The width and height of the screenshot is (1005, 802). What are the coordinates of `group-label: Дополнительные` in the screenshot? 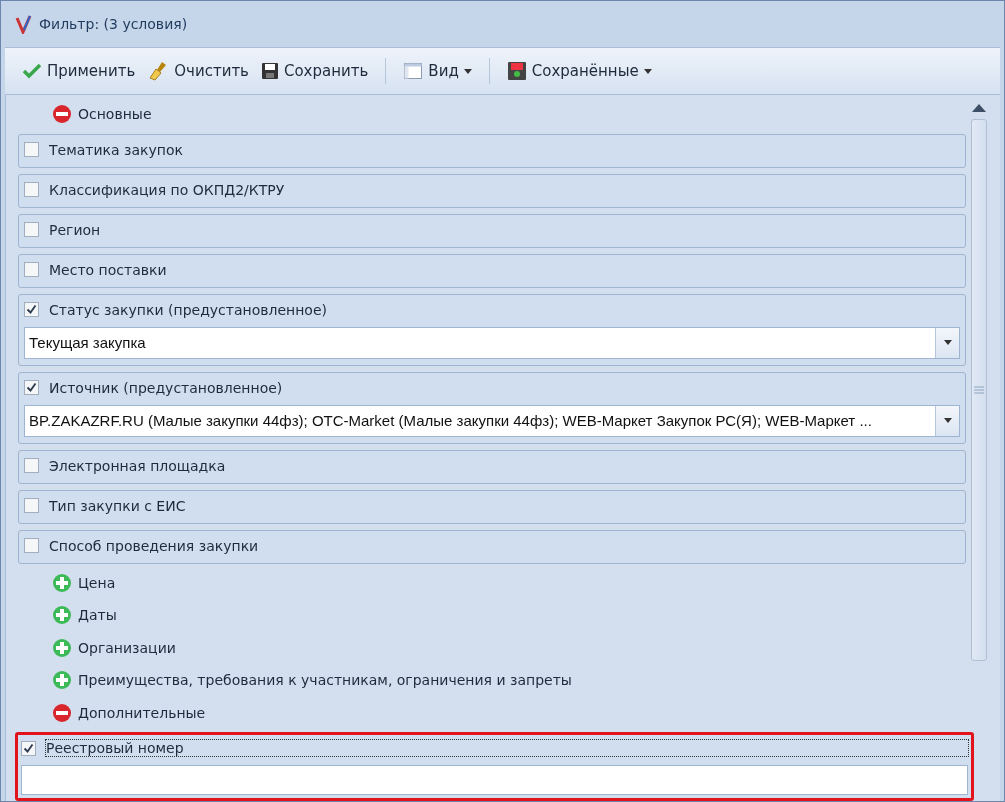 It's located at (142, 712).